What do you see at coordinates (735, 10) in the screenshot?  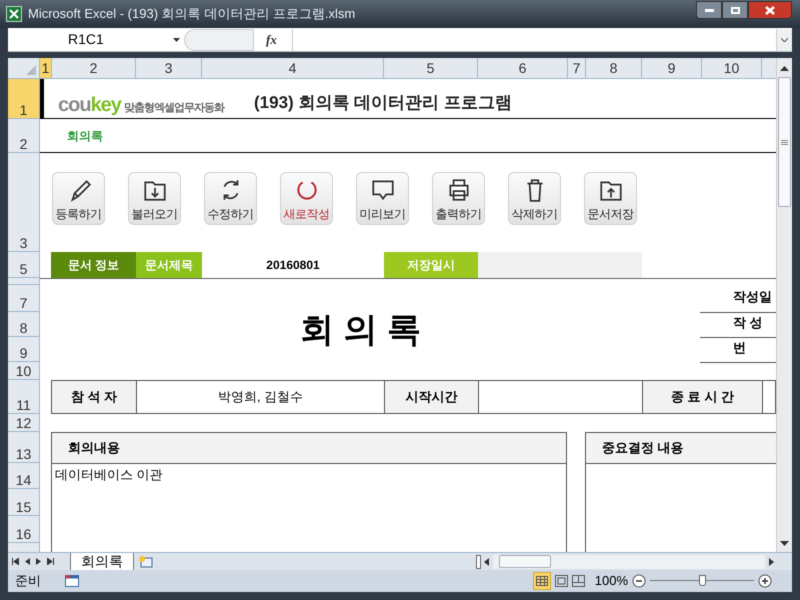 I see `maximize-button` at bounding box center [735, 10].